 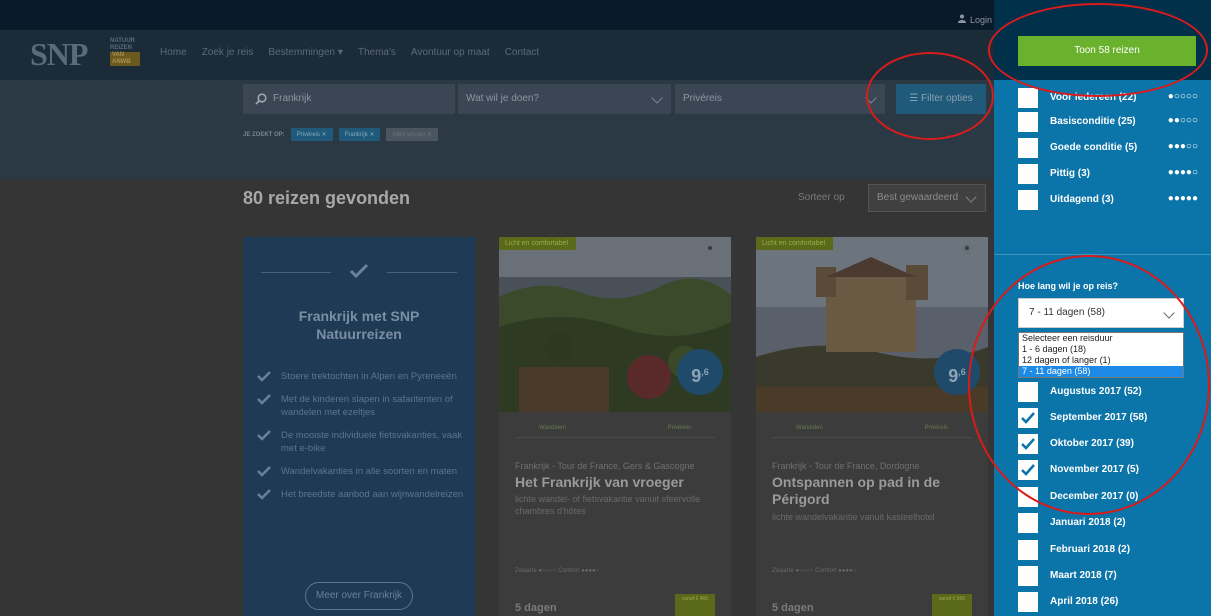 I want to click on month-label: September 2017 (58), so click(x=1099, y=417).